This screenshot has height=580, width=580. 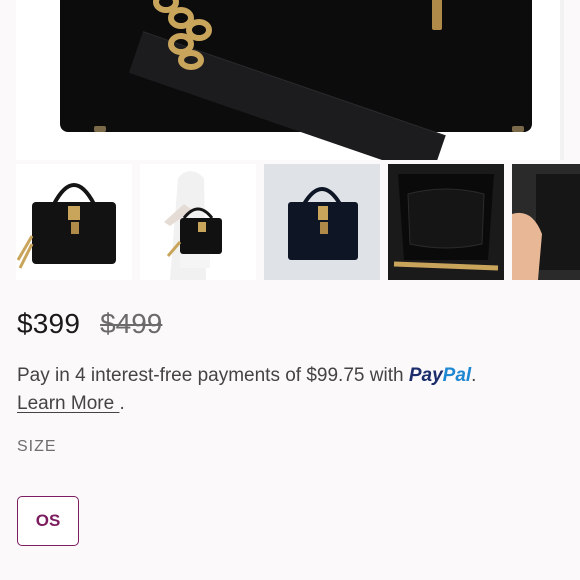 What do you see at coordinates (68, 403) in the screenshot?
I see `learn-more-link: Learn More` at bounding box center [68, 403].